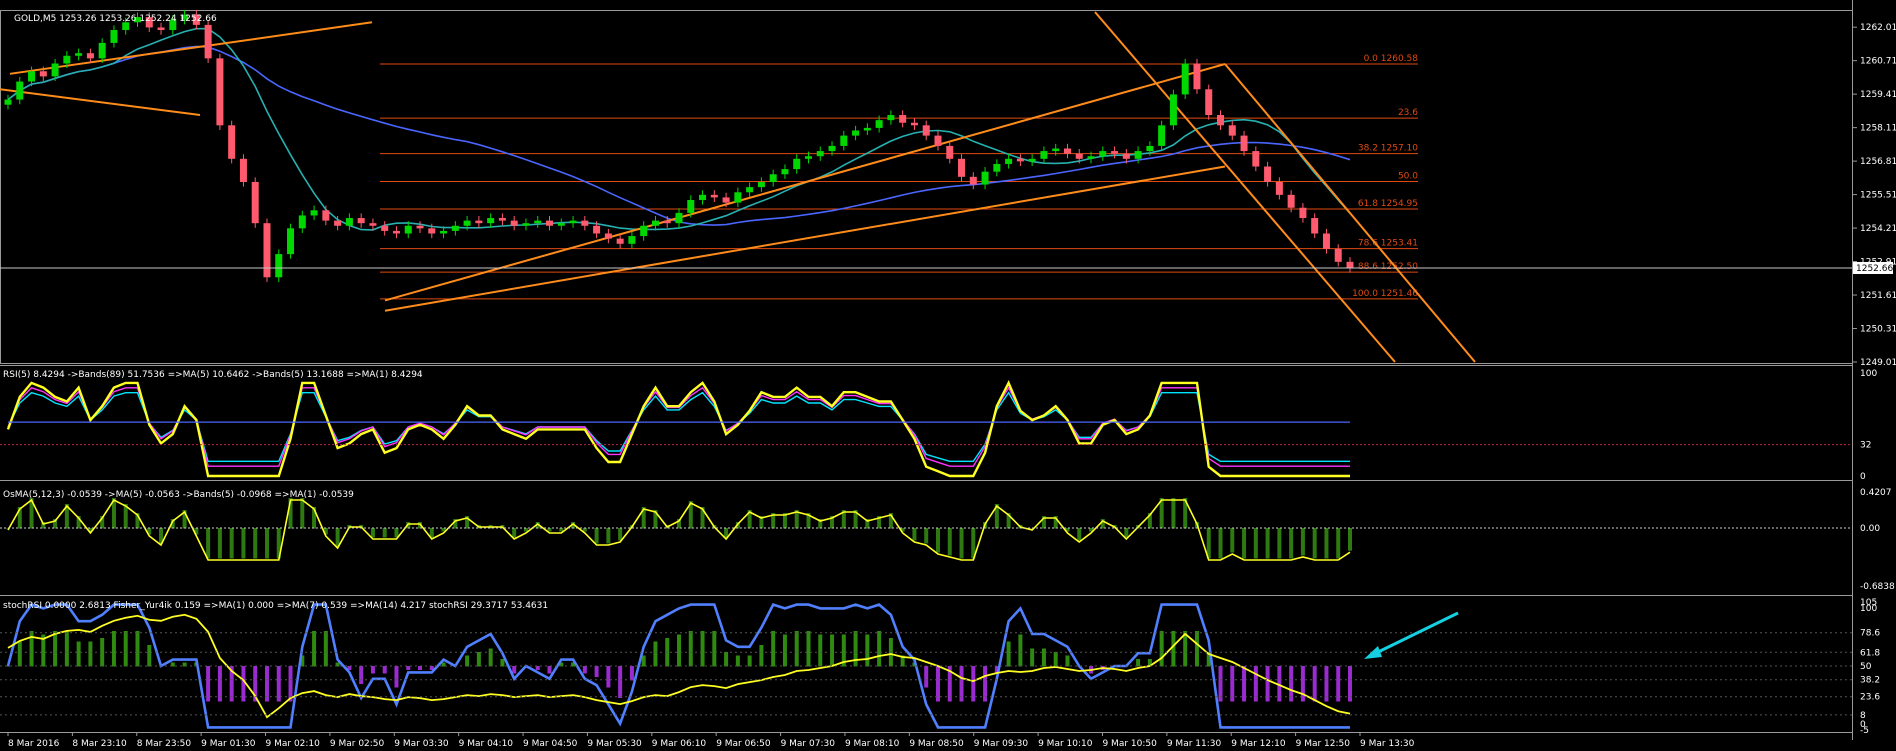 The width and height of the screenshot is (1896, 751). I want to click on time-tick-label: 9 Mar 07:30, so click(808, 744).